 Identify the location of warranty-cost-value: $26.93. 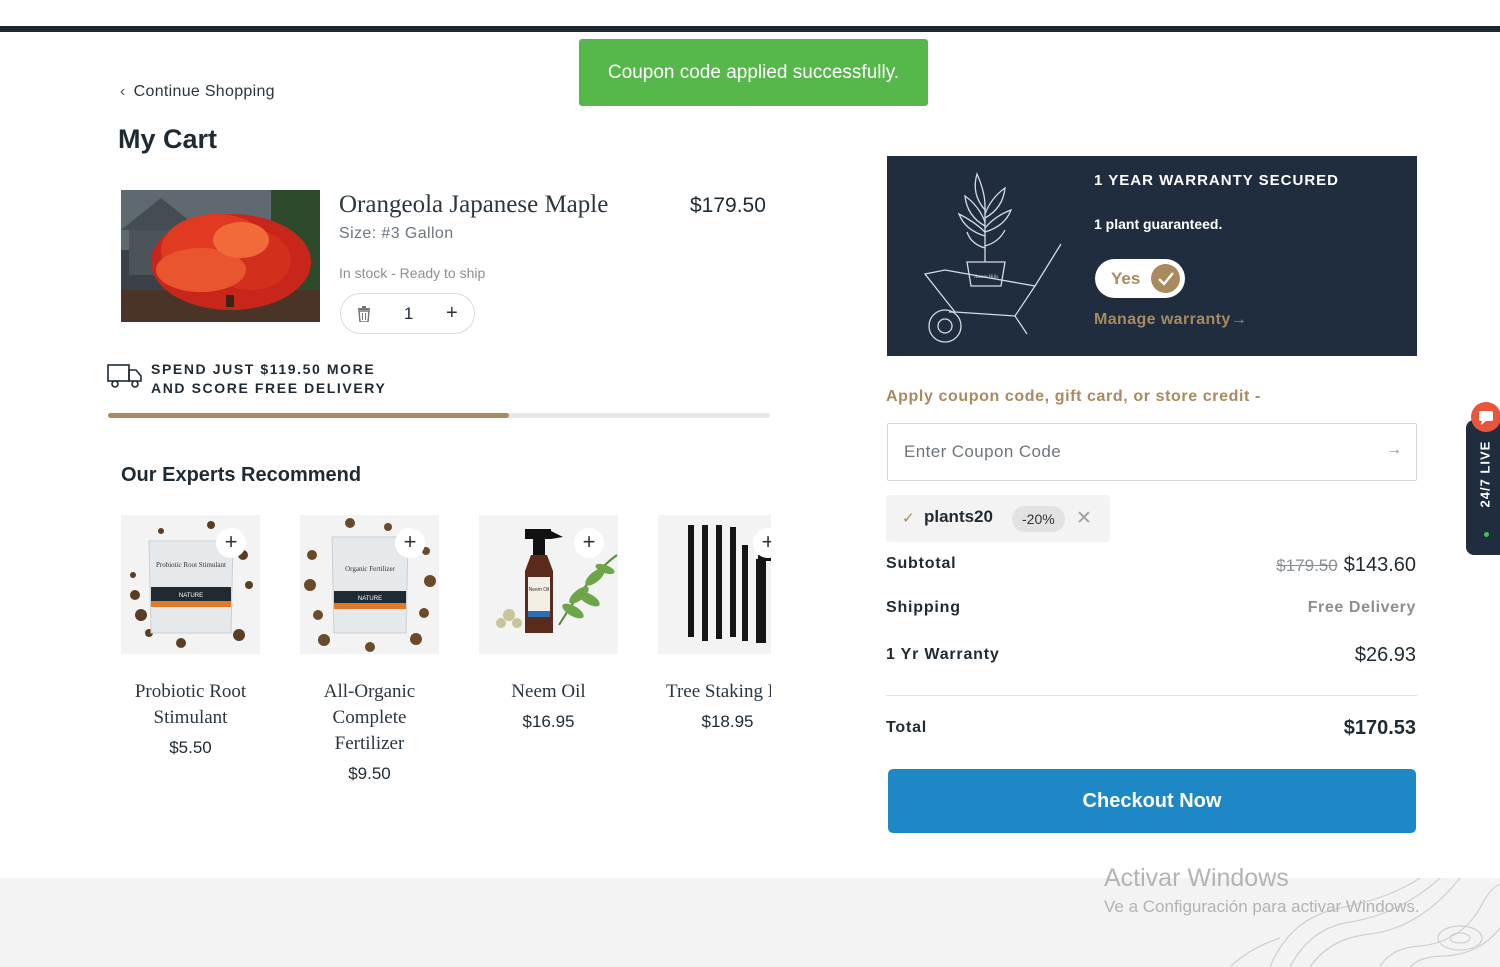
(1385, 655).